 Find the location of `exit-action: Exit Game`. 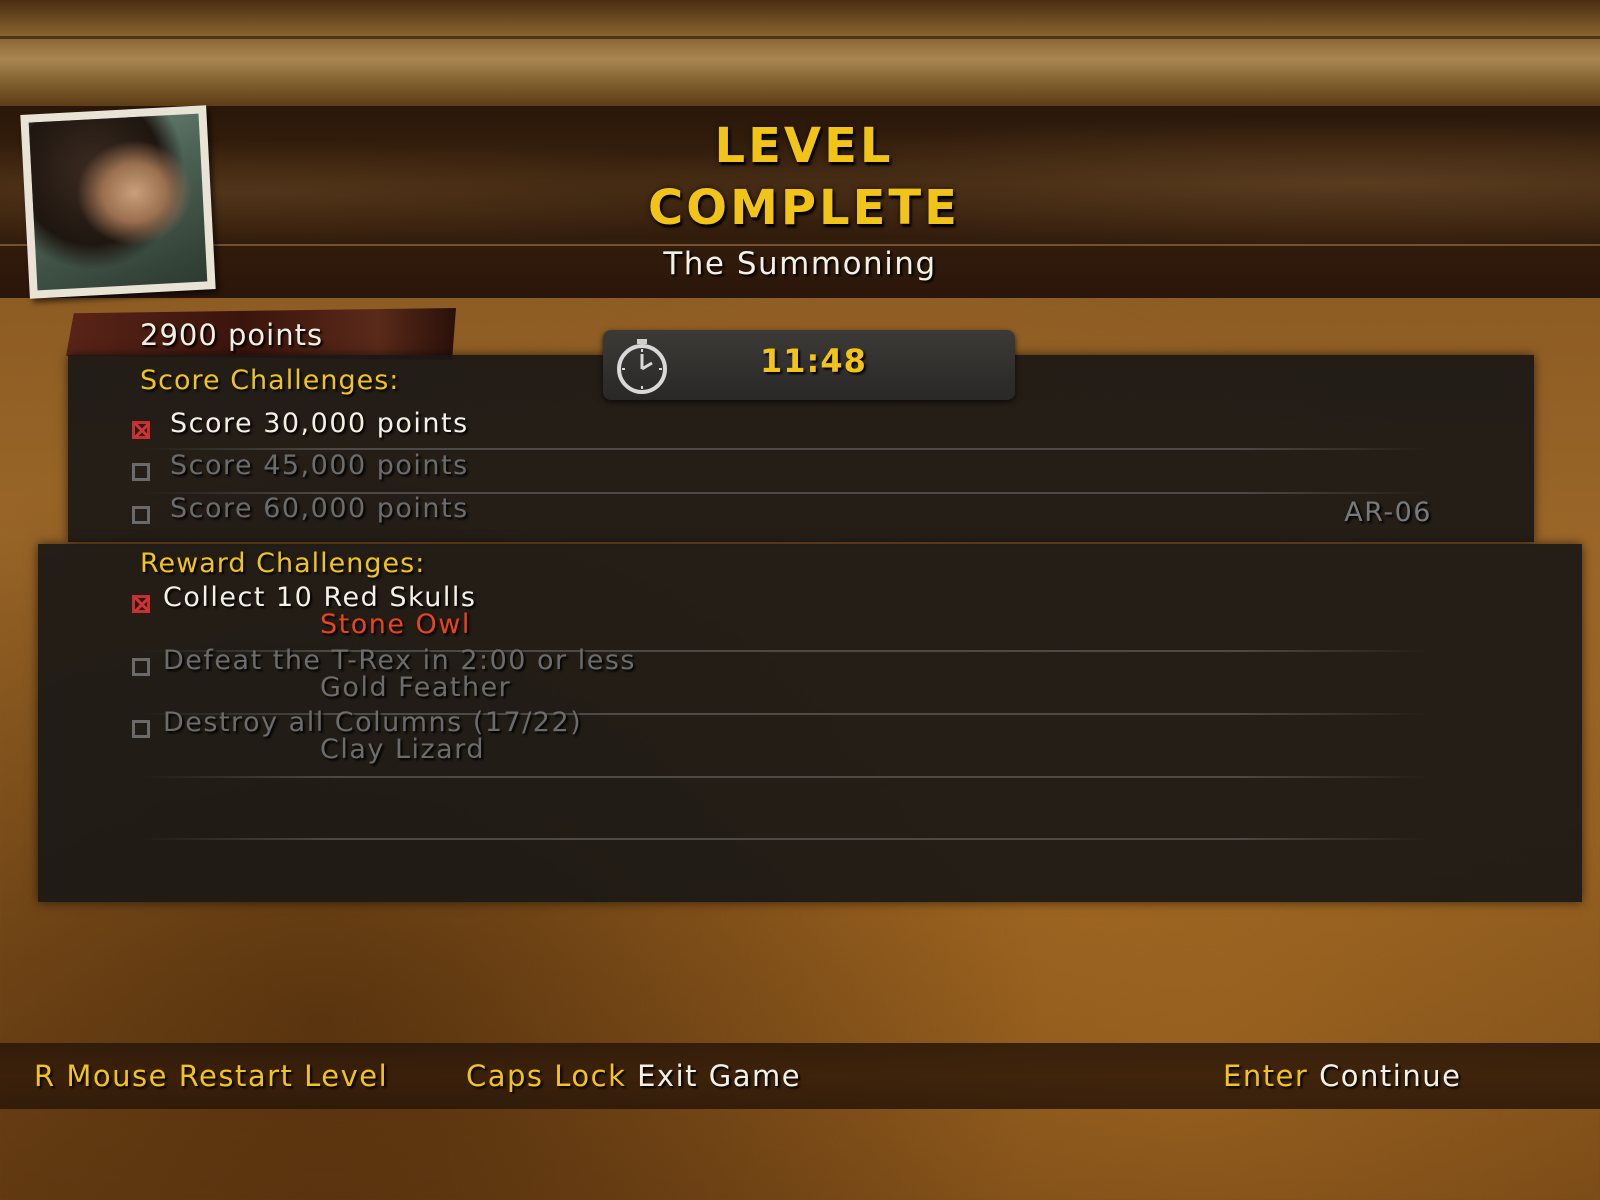

exit-action: Exit Game is located at coordinates (719, 1076).